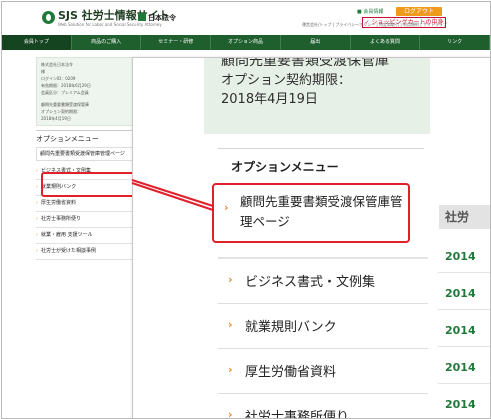  I want to click on nav-options: オプション商品, so click(246, 42).